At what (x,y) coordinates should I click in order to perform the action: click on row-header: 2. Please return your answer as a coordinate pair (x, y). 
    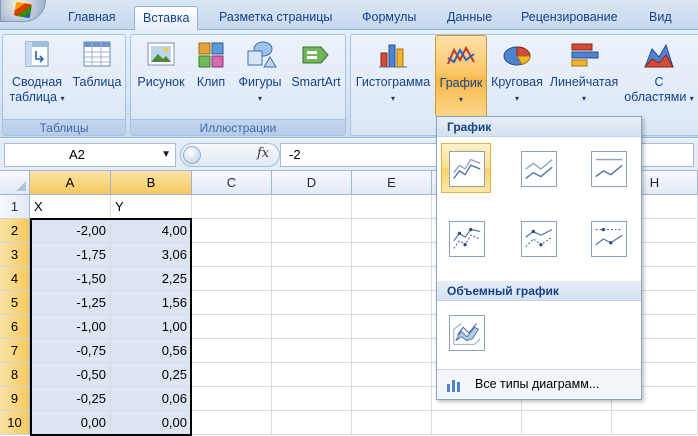
    Looking at the image, I should click on (15, 231).